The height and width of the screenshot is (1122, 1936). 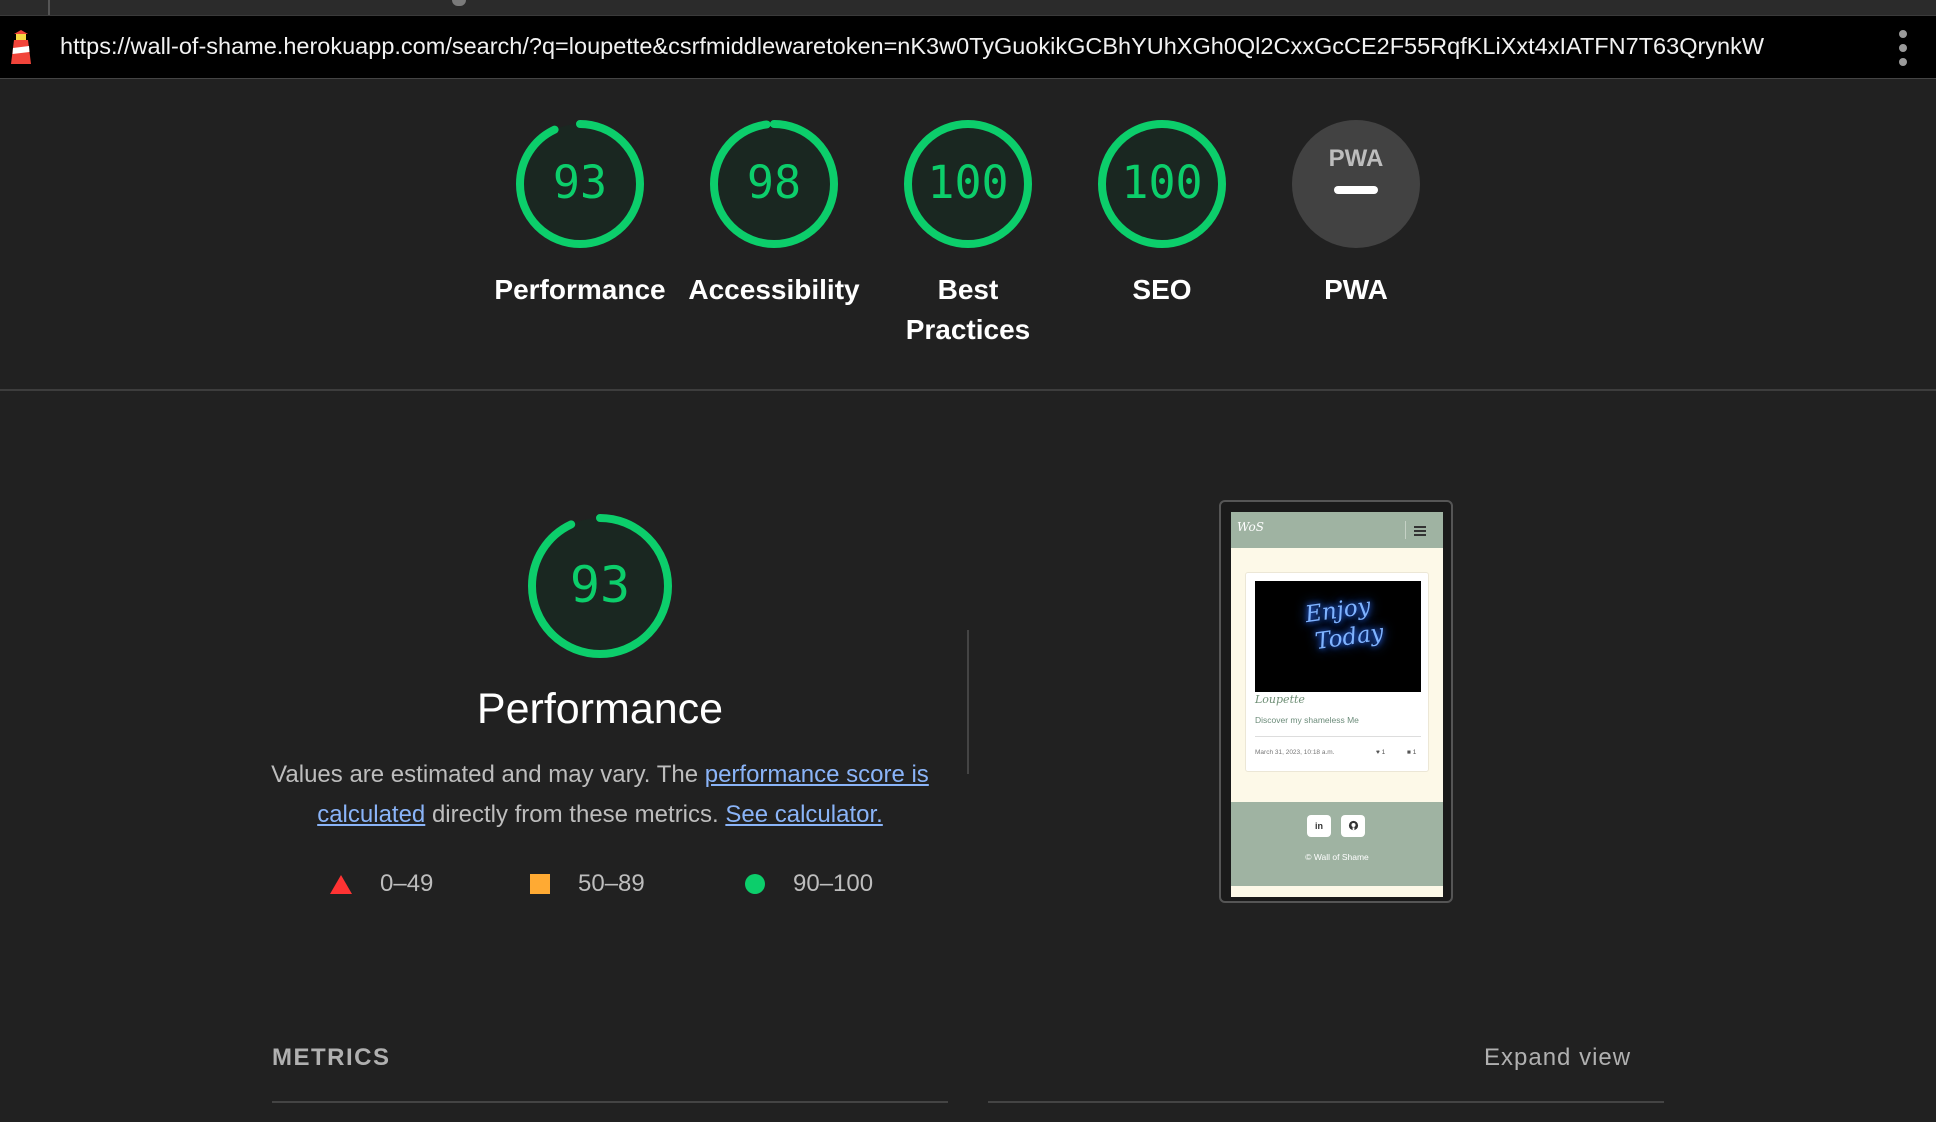 I want to click on site-logo: WoS, so click(x=1250, y=527).